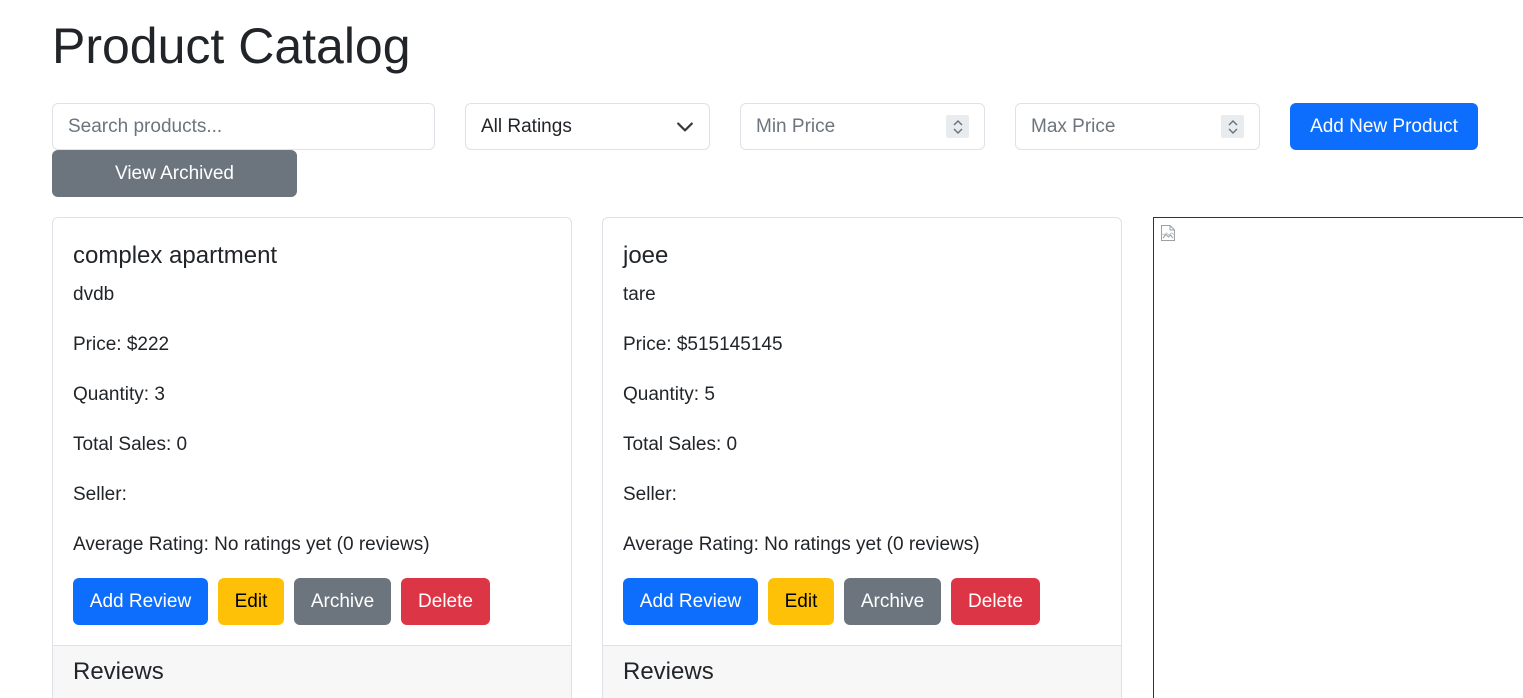 This screenshot has height=698, width=1523. Describe the element at coordinates (231, 46) in the screenshot. I see `page-title: Product Catalog` at that location.